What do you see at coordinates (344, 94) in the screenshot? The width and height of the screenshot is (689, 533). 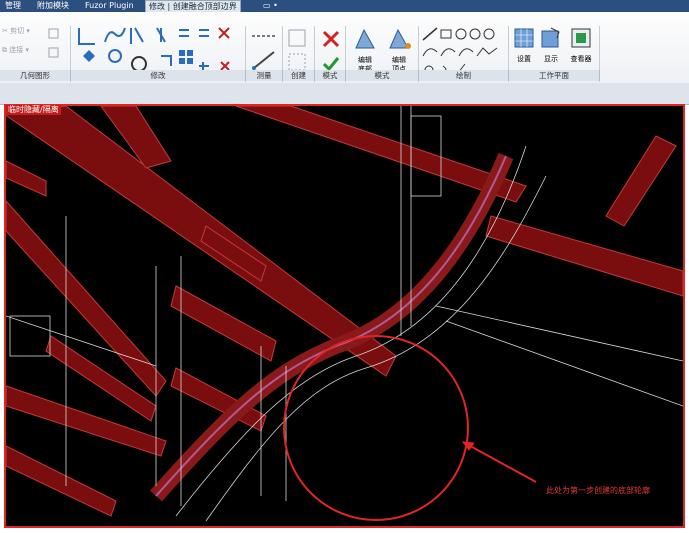 I see `options-bar` at bounding box center [344, 94].